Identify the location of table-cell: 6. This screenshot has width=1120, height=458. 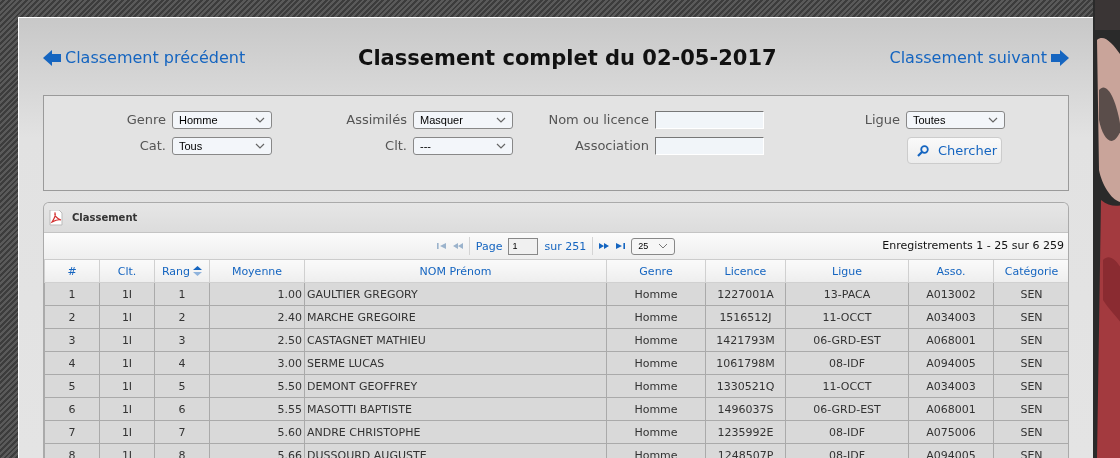
(72, 409).